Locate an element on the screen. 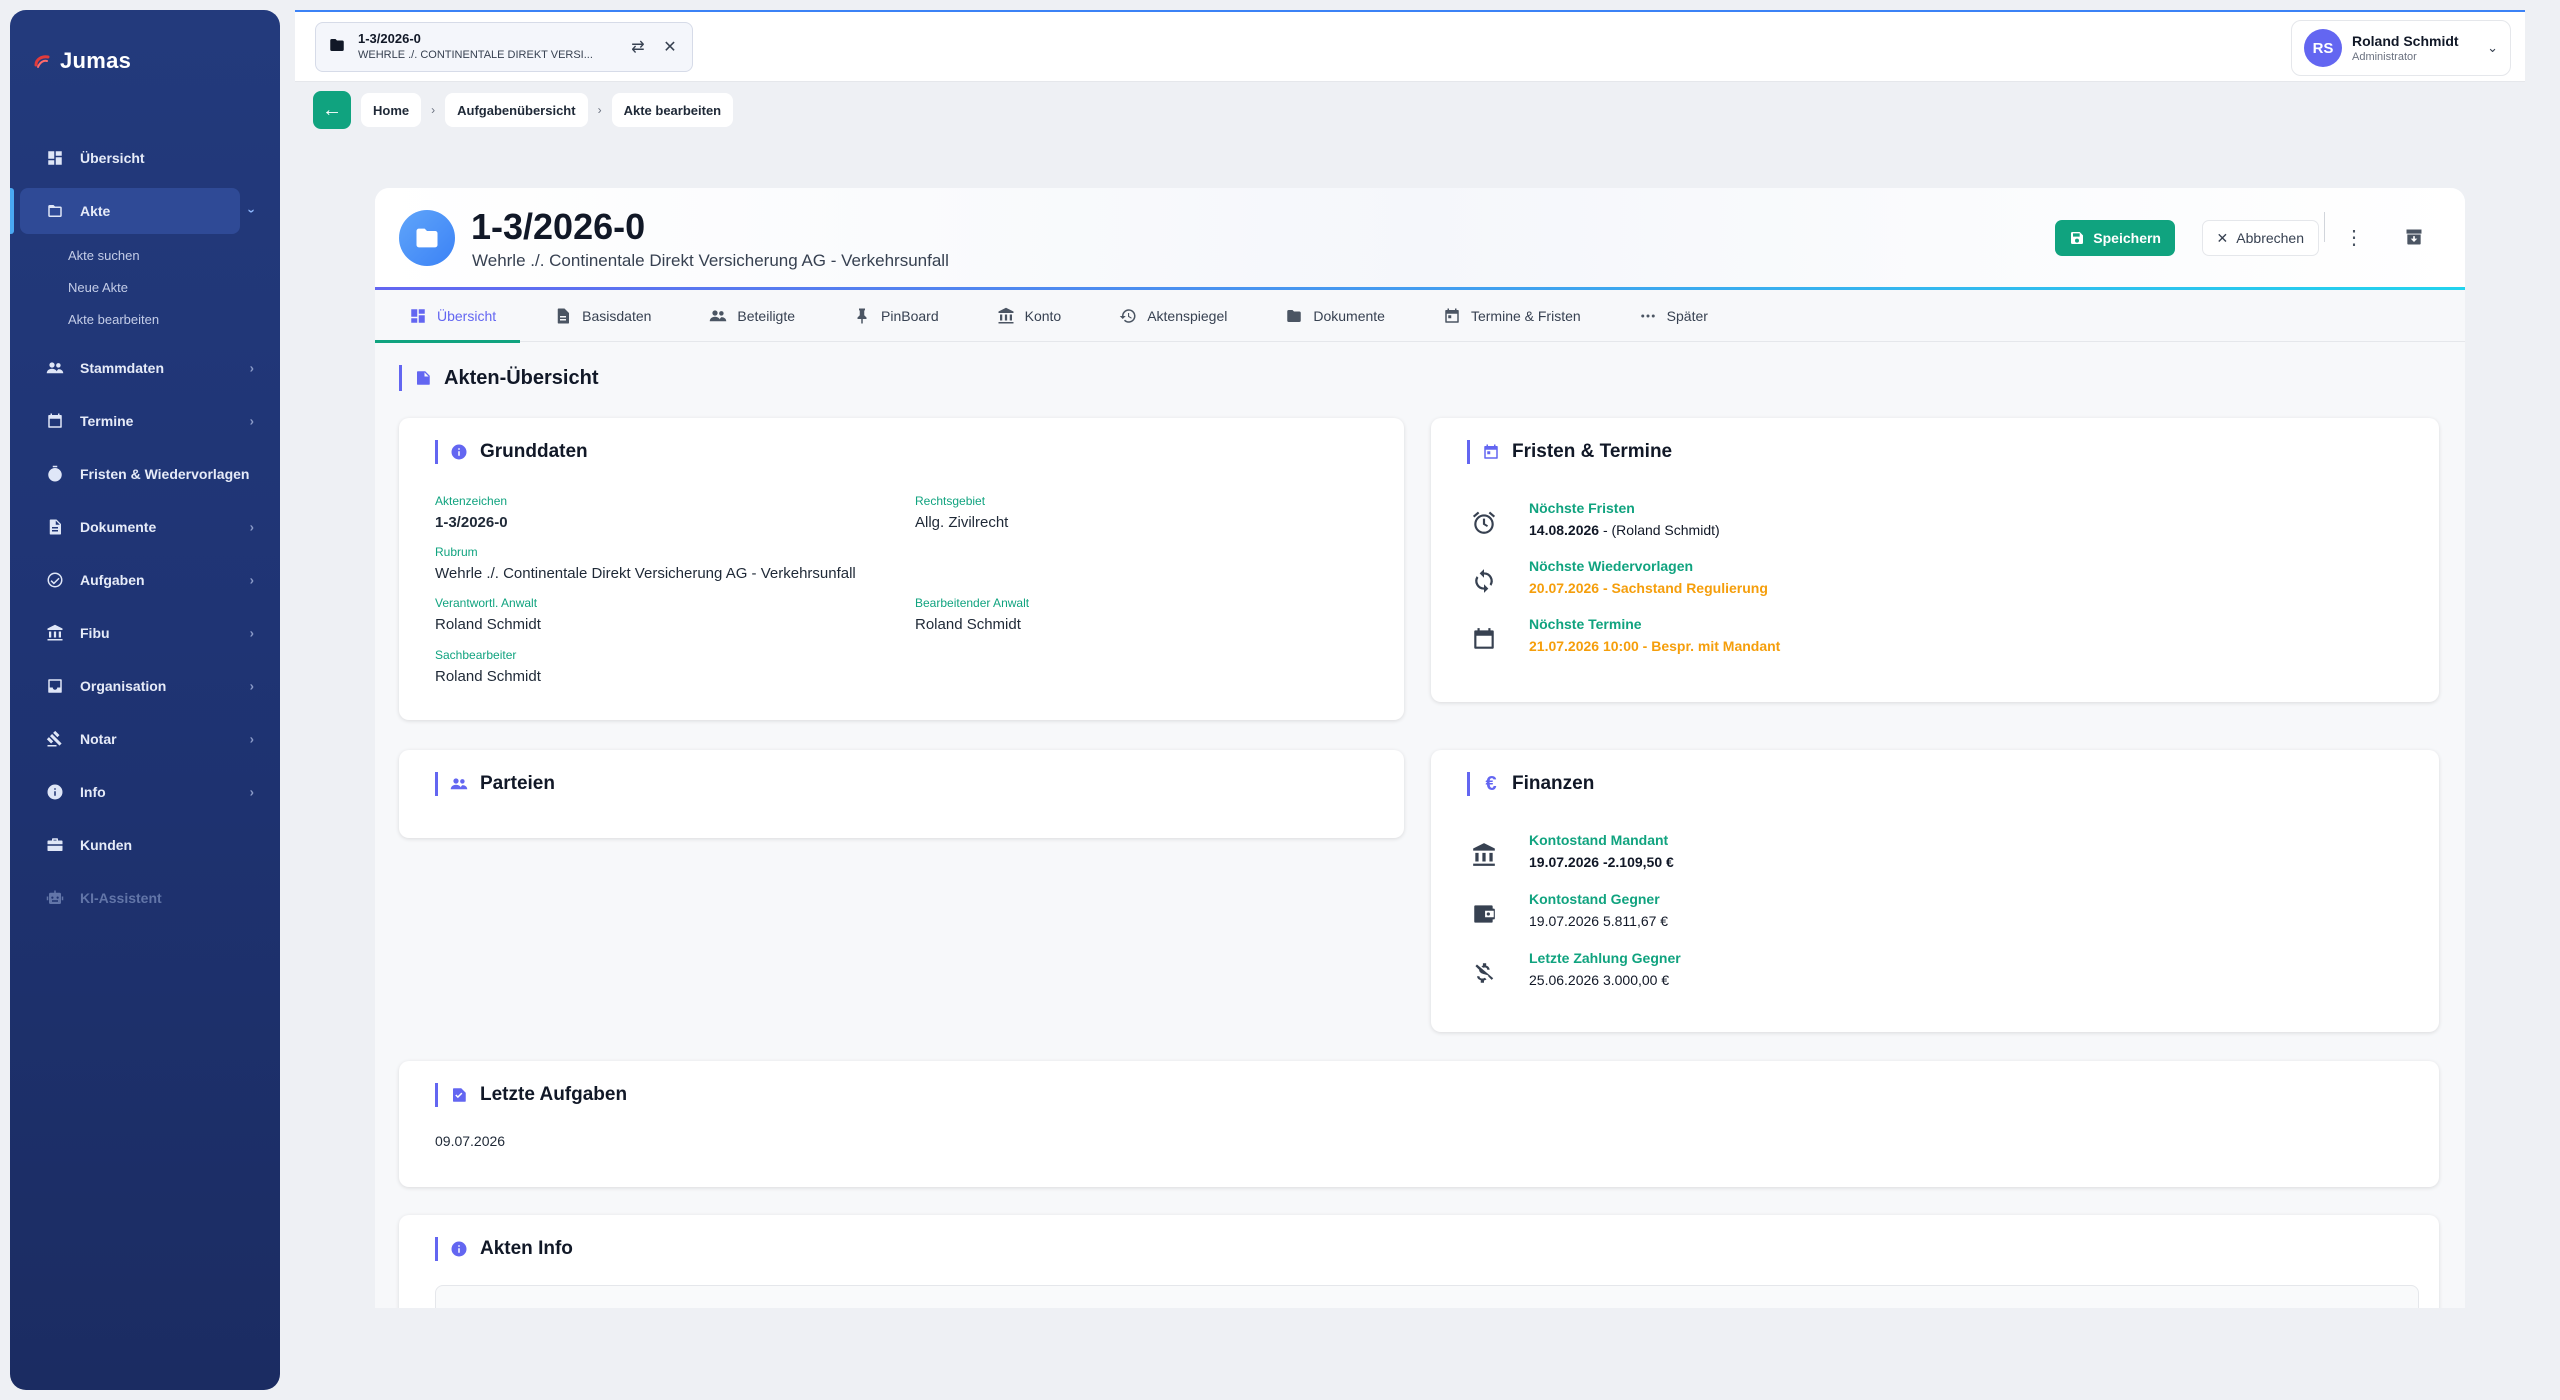 The height and width of the screenshot is (1400, 2560). cancel-button: ✕ Abbrechen is located at coordinates (2260, 238).